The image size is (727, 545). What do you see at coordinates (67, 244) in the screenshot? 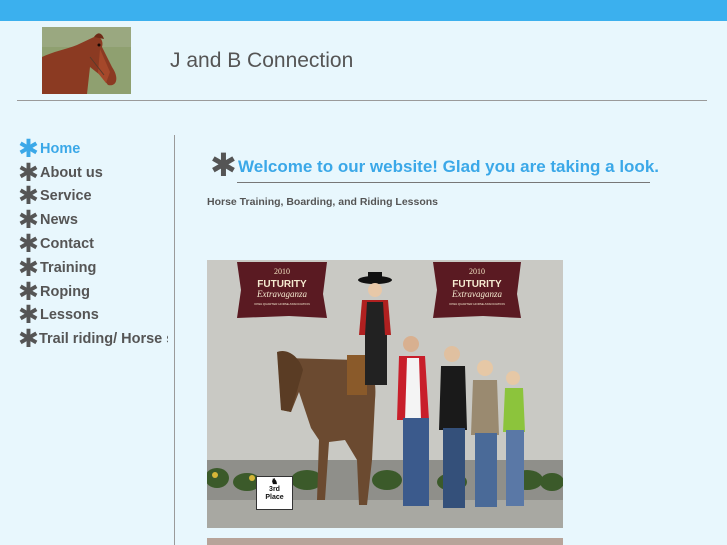
I see `nav-label: Contact` at bounding box center [67, 244].